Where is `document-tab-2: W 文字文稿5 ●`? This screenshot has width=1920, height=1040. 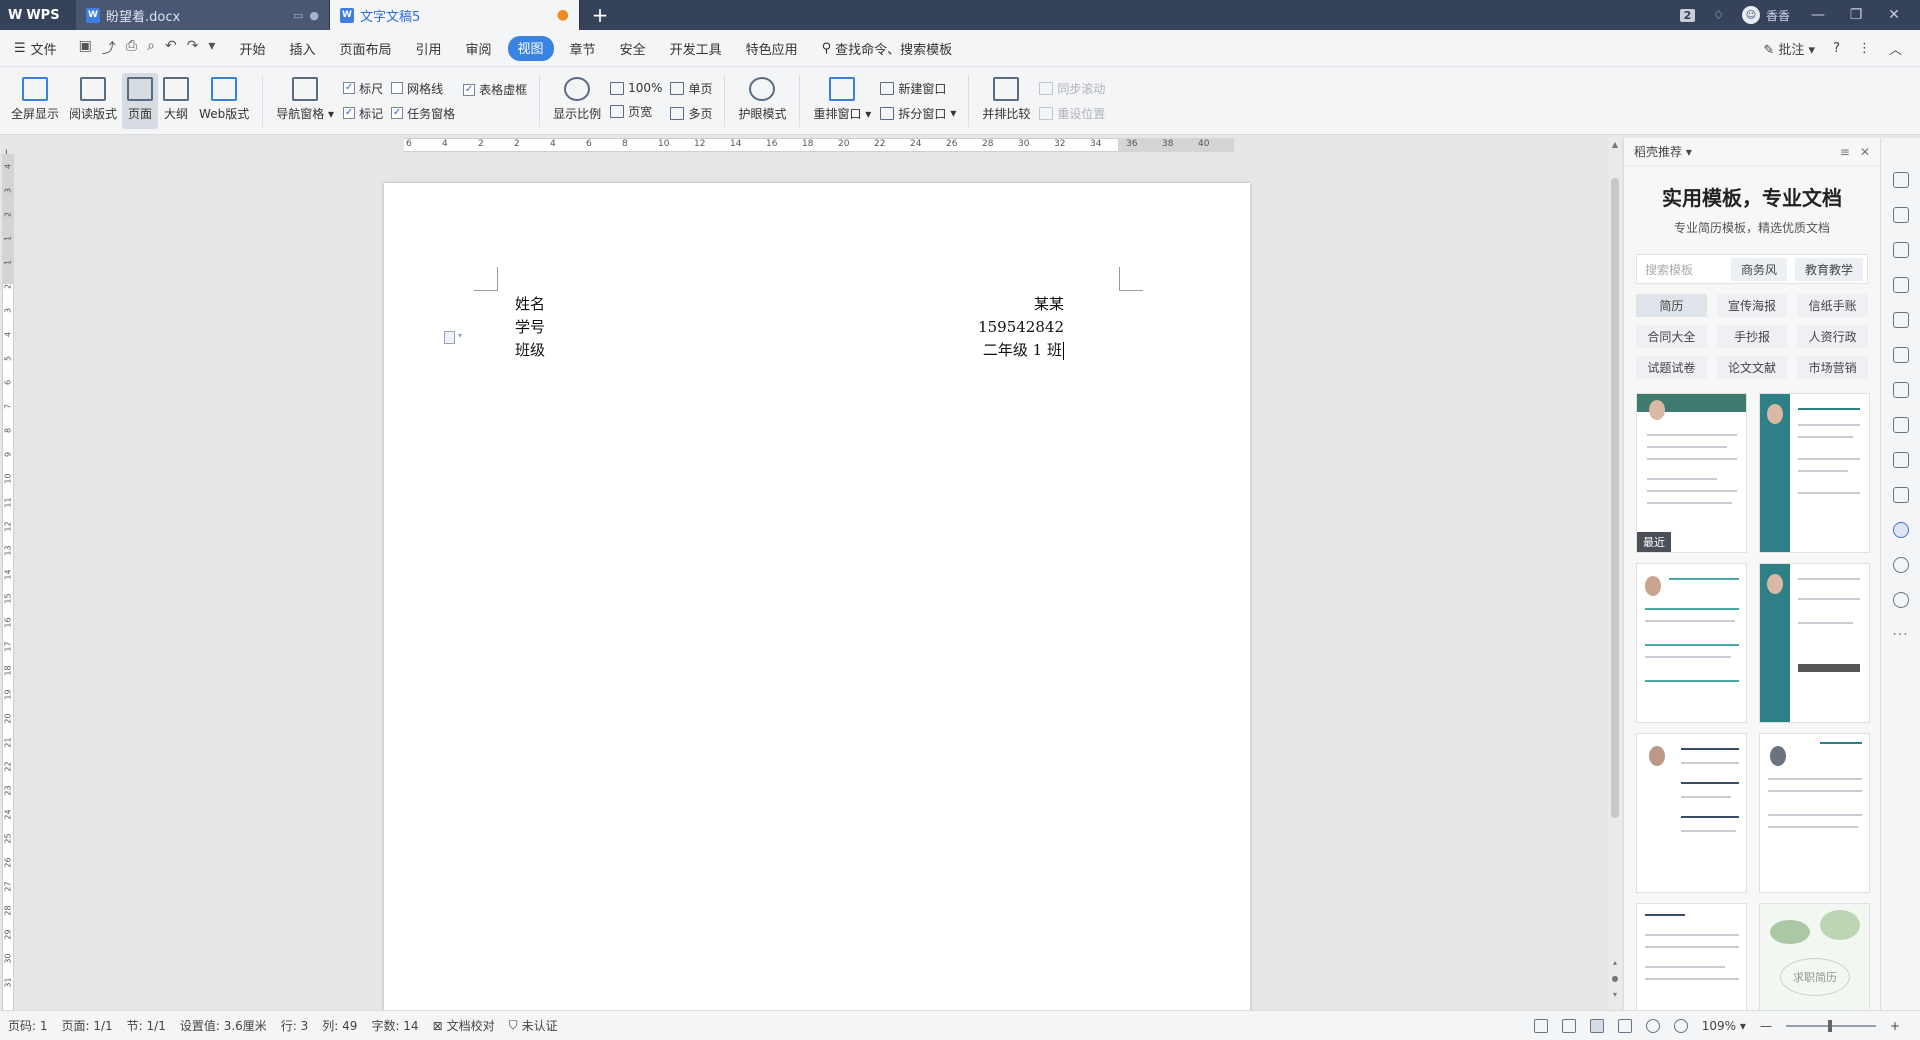
document-tab-2: W 文字文稿5 ● is located at coordinates (455, 15).